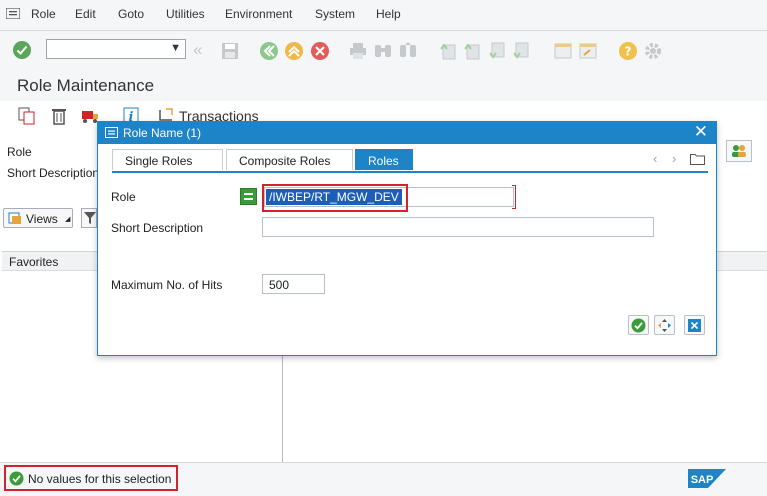 The width and height of the screenshot is (767, 496). I want to click on tab-strip: Single Roles Composite Roles Roles ‹ ›, so click(410, 161).